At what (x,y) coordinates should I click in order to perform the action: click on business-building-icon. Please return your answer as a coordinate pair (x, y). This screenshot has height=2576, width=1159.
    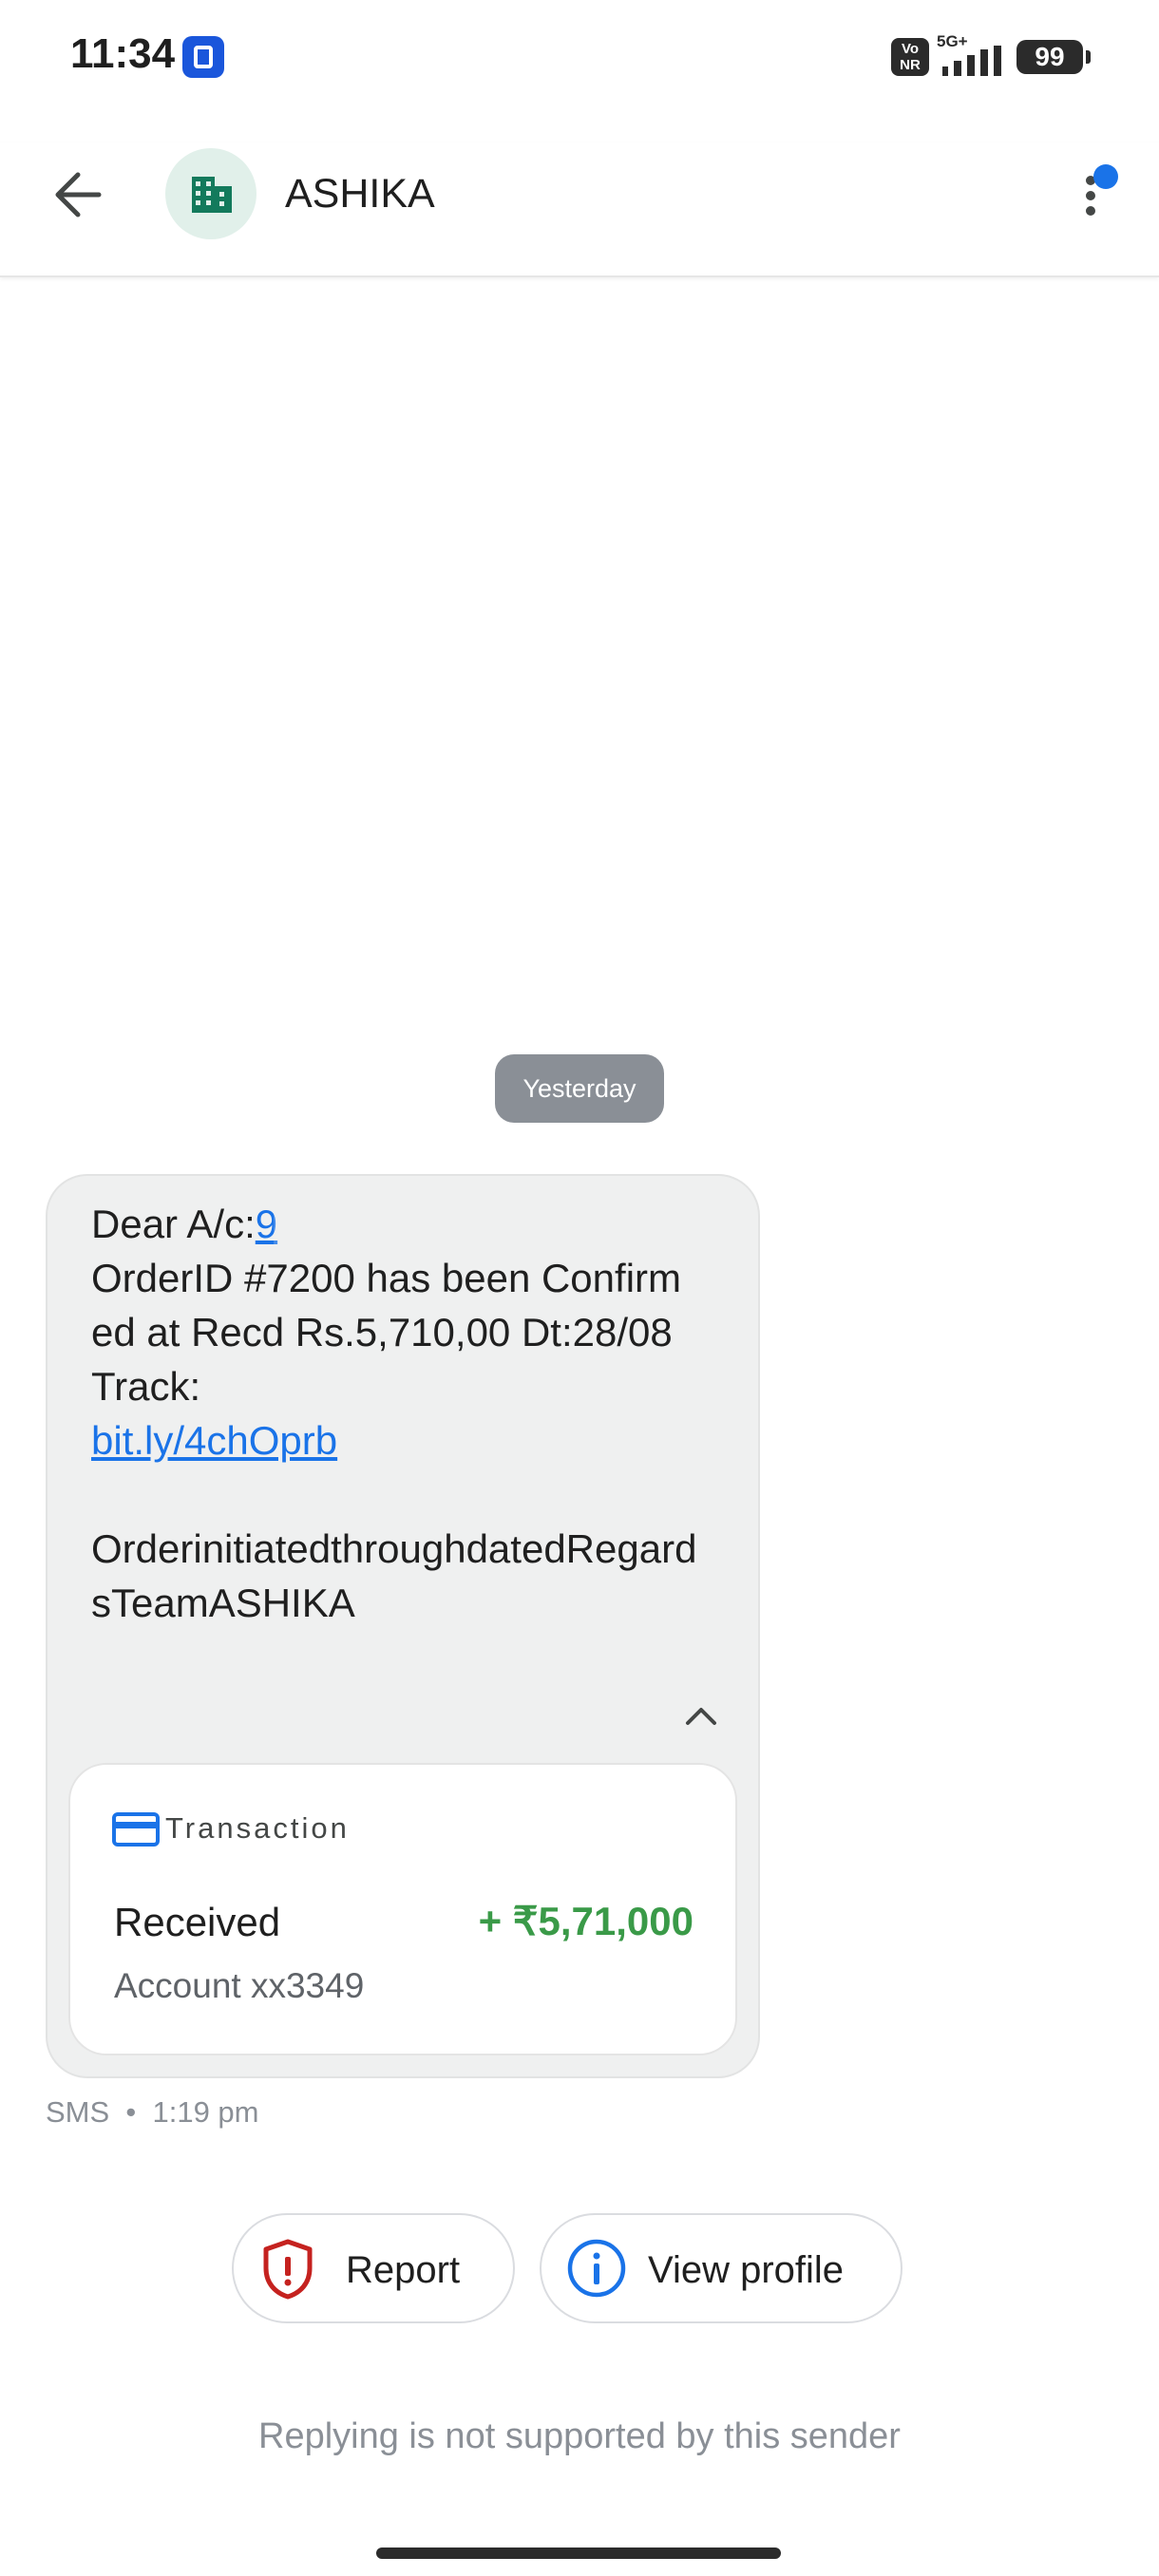
    Looking at the image, I should click on (212, 195).